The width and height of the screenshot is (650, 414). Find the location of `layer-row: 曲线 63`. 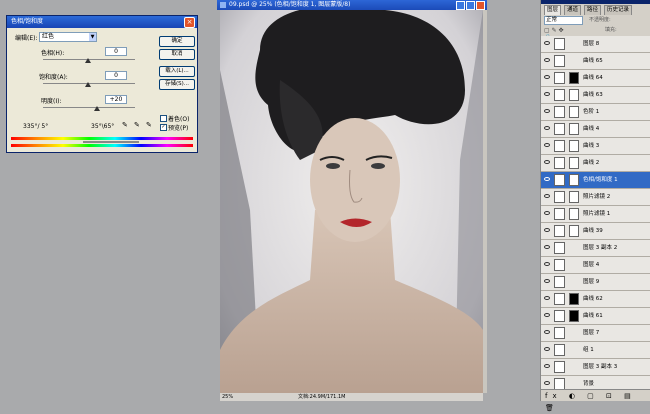

layer-row: 曲线 63 is located at coordinates (595, 95).